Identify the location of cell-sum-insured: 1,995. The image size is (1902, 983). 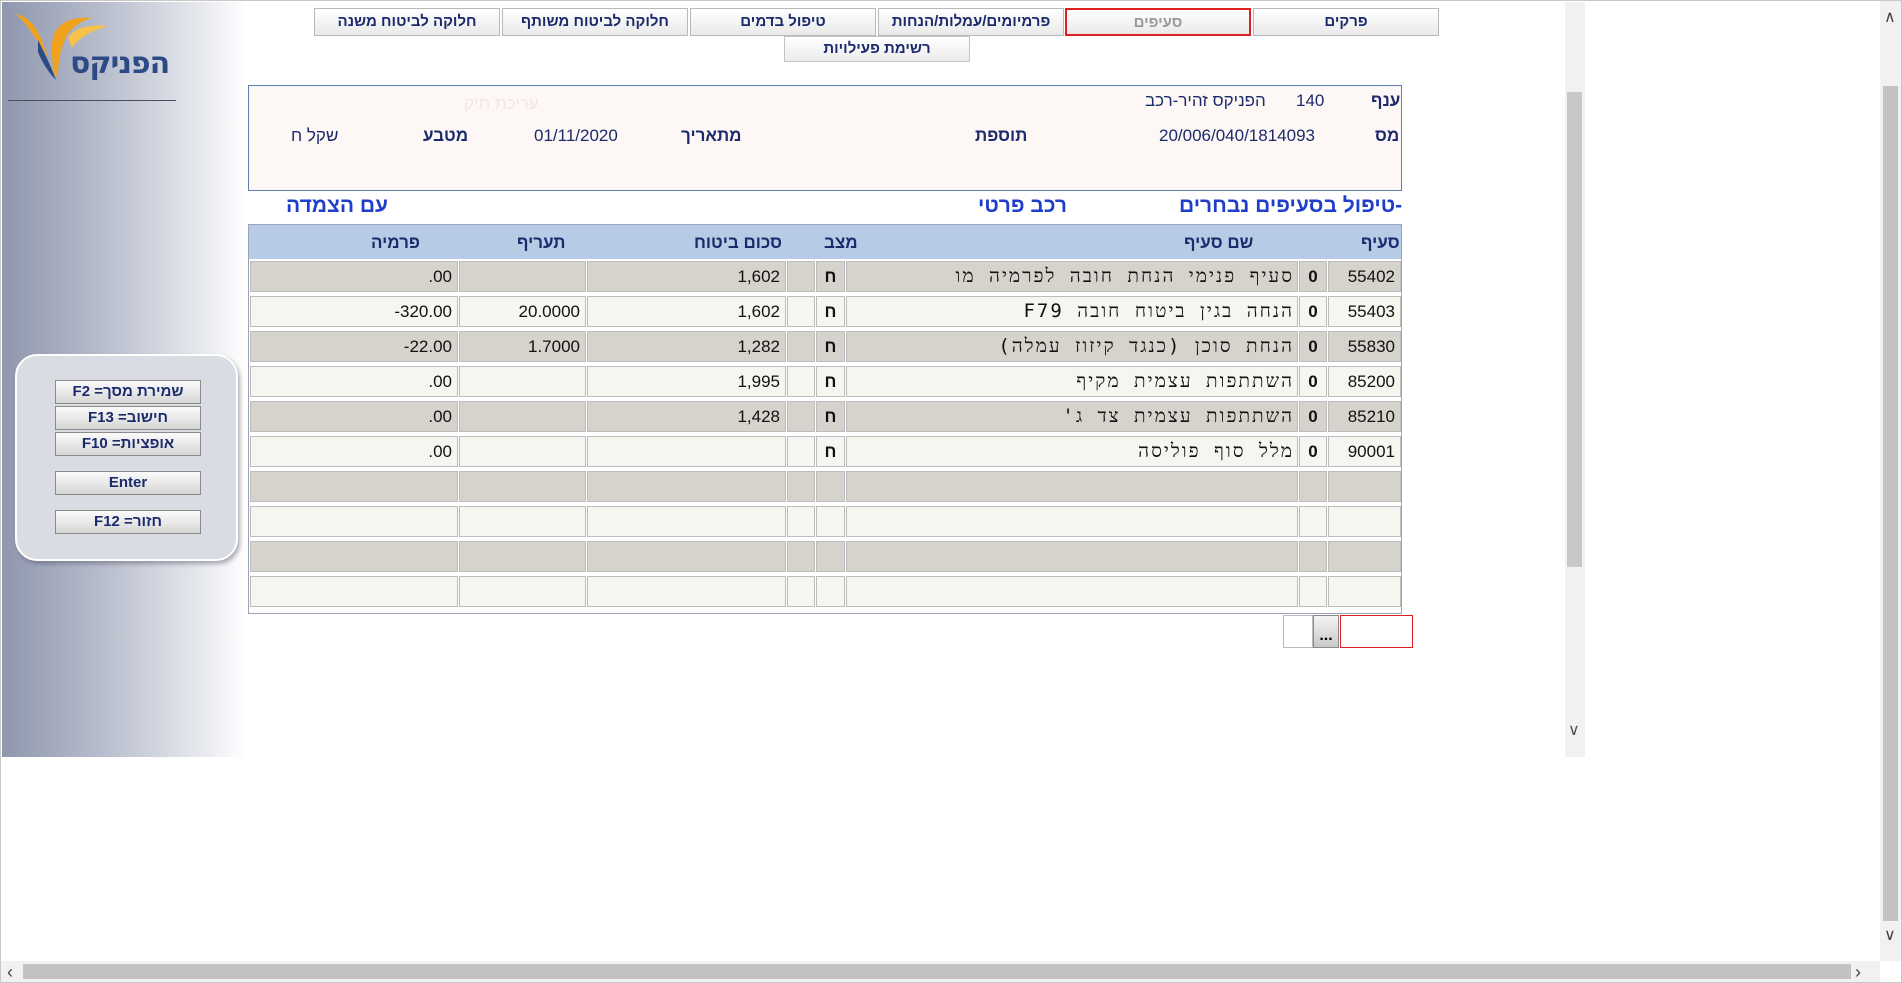
(686, 381).